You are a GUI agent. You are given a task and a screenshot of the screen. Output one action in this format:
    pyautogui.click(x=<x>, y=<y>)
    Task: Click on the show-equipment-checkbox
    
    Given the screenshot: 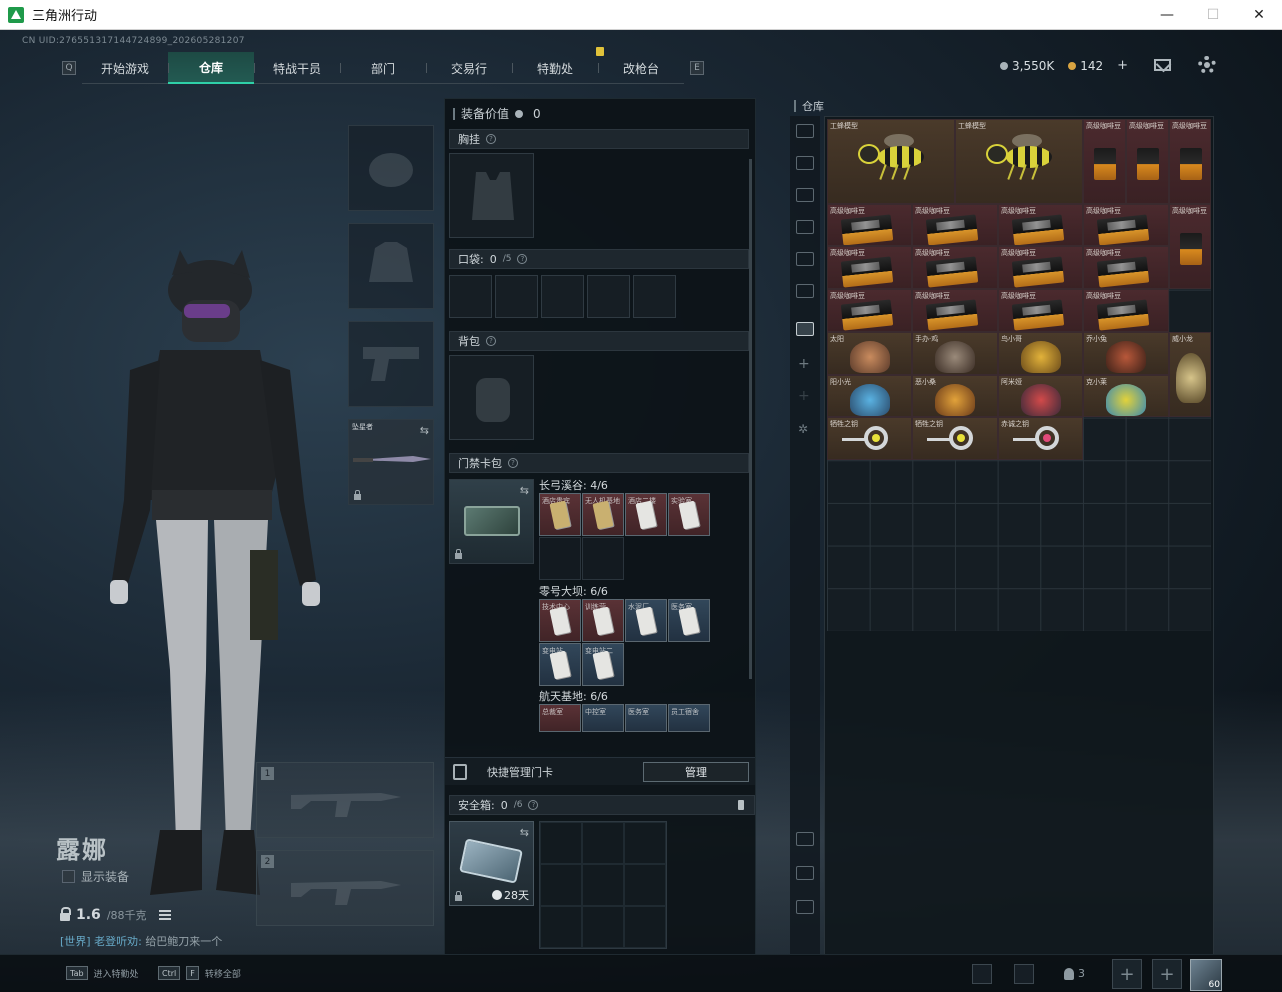 What is the action you would take?
    pyautogui.click(x=68, y=876)
    